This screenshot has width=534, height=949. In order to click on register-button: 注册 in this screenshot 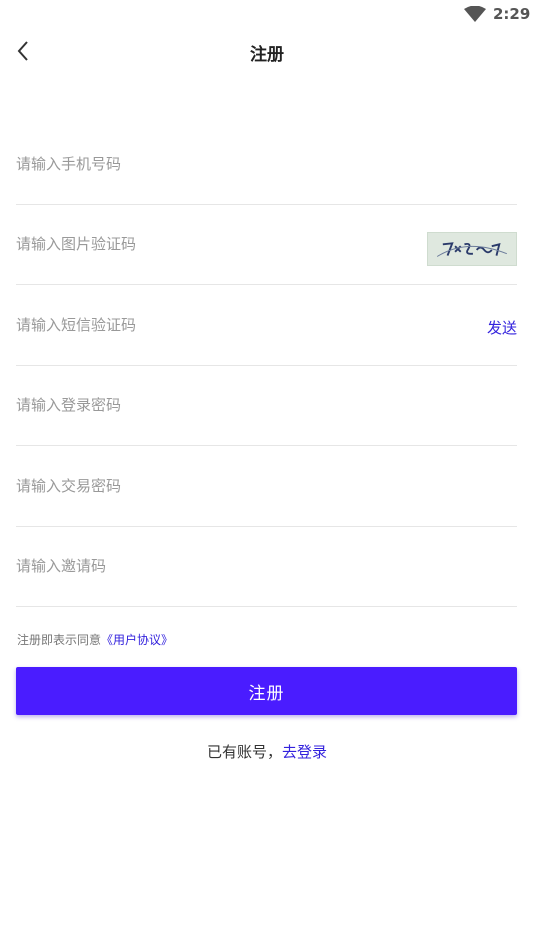, I will do `click(266, 691)`.